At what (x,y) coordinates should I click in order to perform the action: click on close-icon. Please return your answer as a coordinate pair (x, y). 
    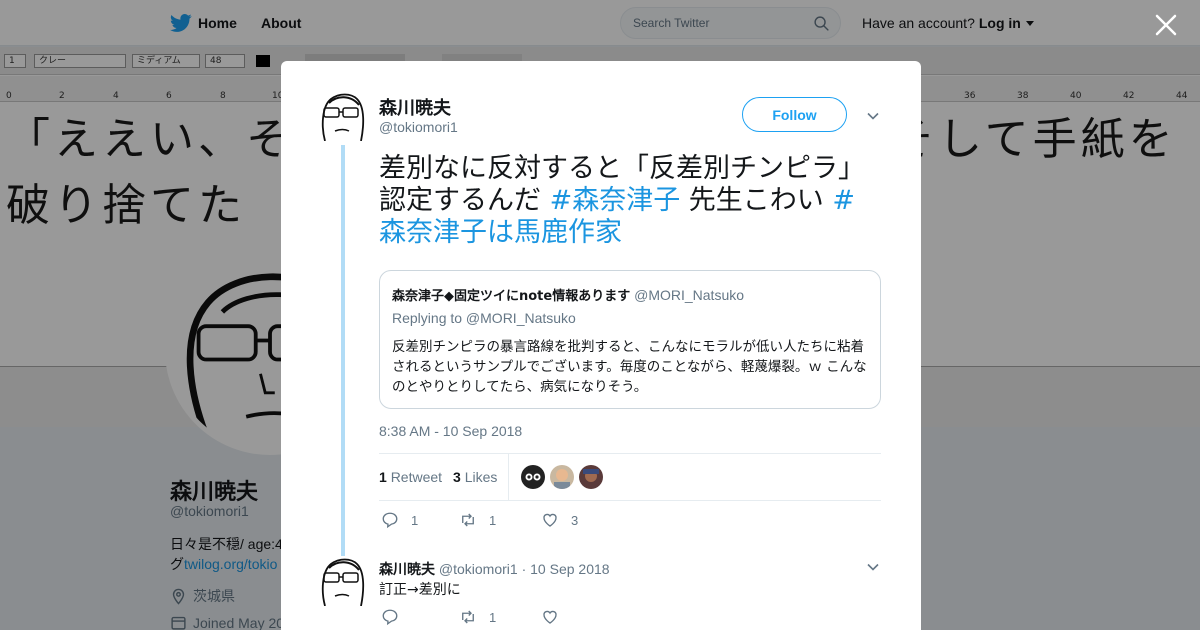
    Looking at the image, I should click on (1166, 25).